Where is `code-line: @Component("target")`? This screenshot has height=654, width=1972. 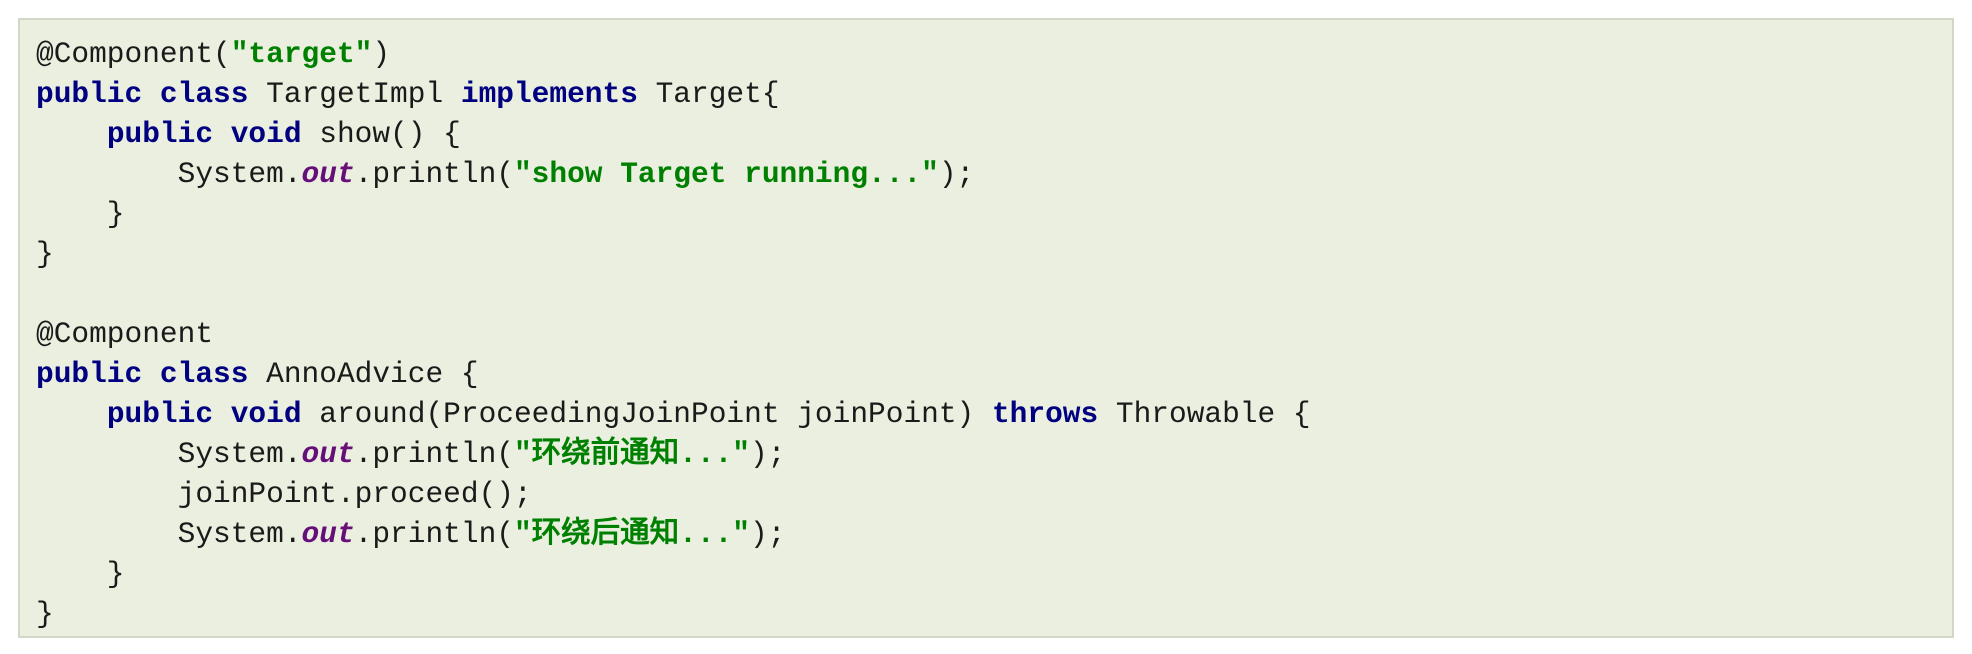 code-line: @Component("target") is located at coordinates (673, 54).